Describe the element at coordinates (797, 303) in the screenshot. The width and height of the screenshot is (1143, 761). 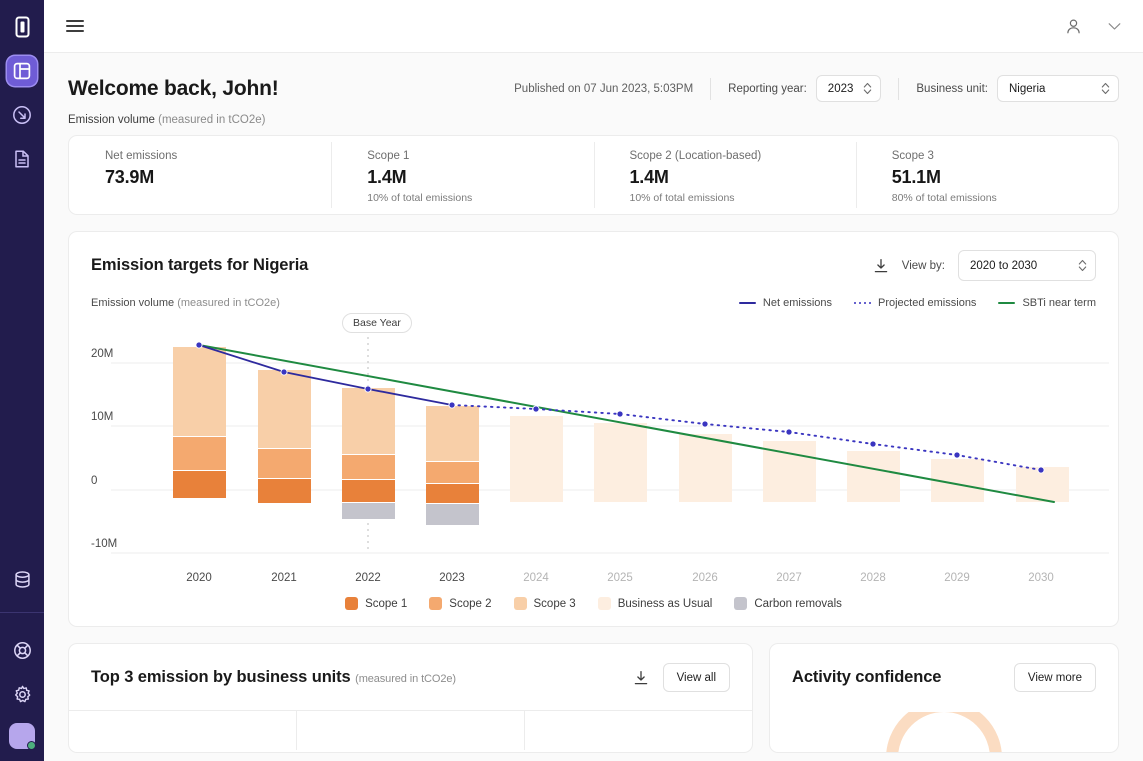
I see `legend-label: Net emissions` at that location.